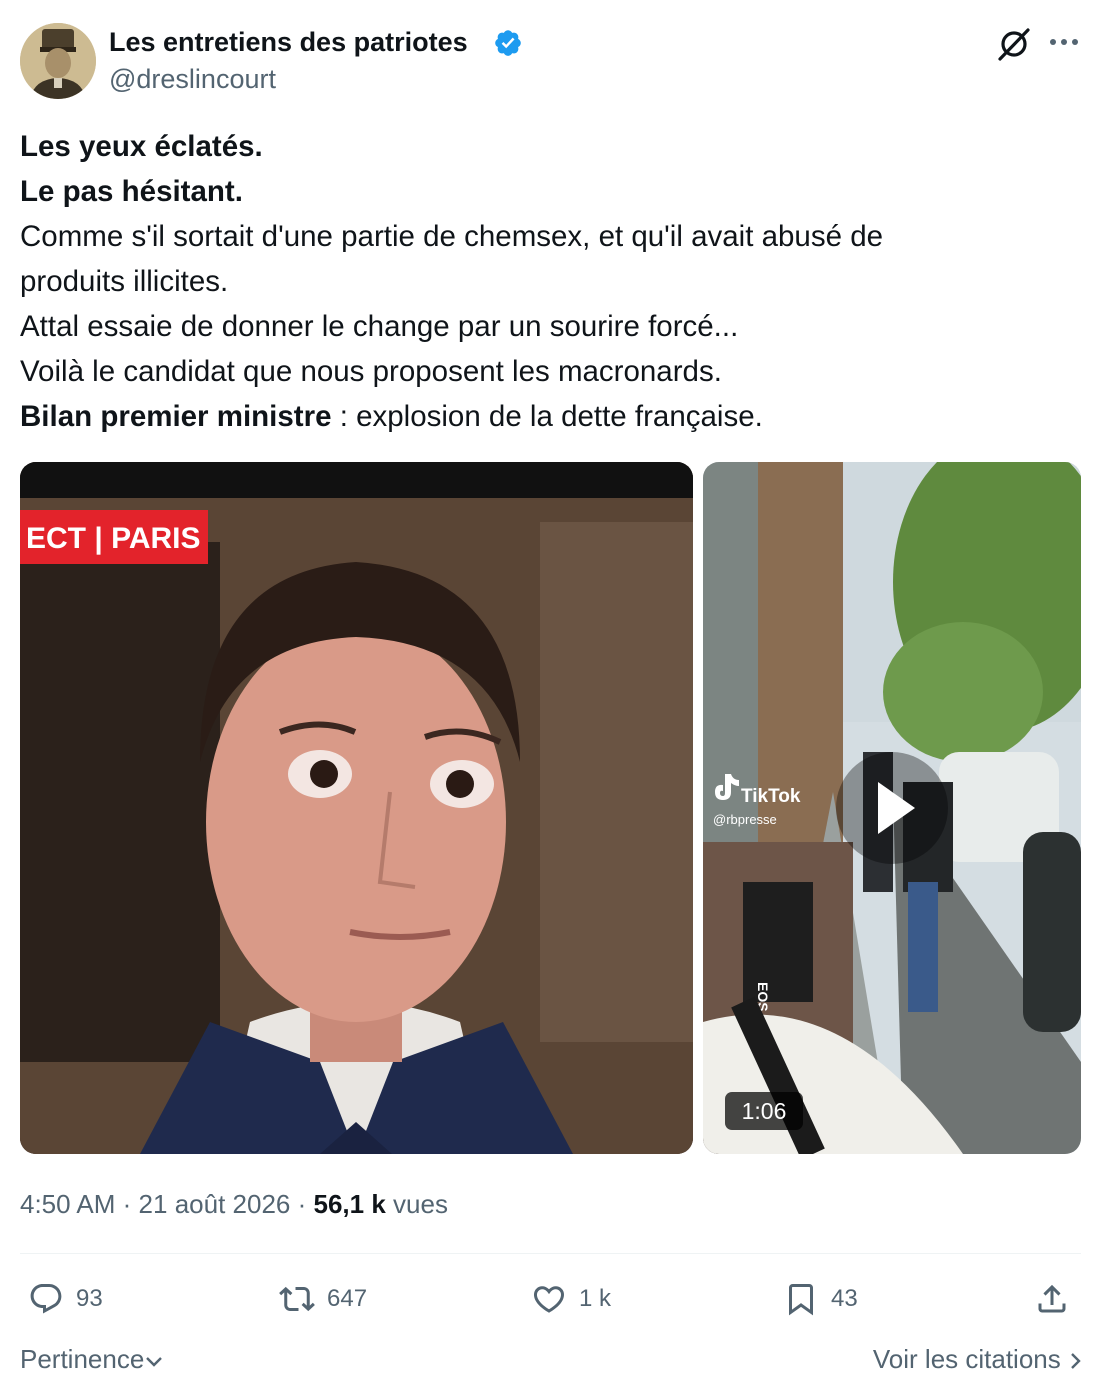  I want to click on reply-icon, so click(46, 1299).